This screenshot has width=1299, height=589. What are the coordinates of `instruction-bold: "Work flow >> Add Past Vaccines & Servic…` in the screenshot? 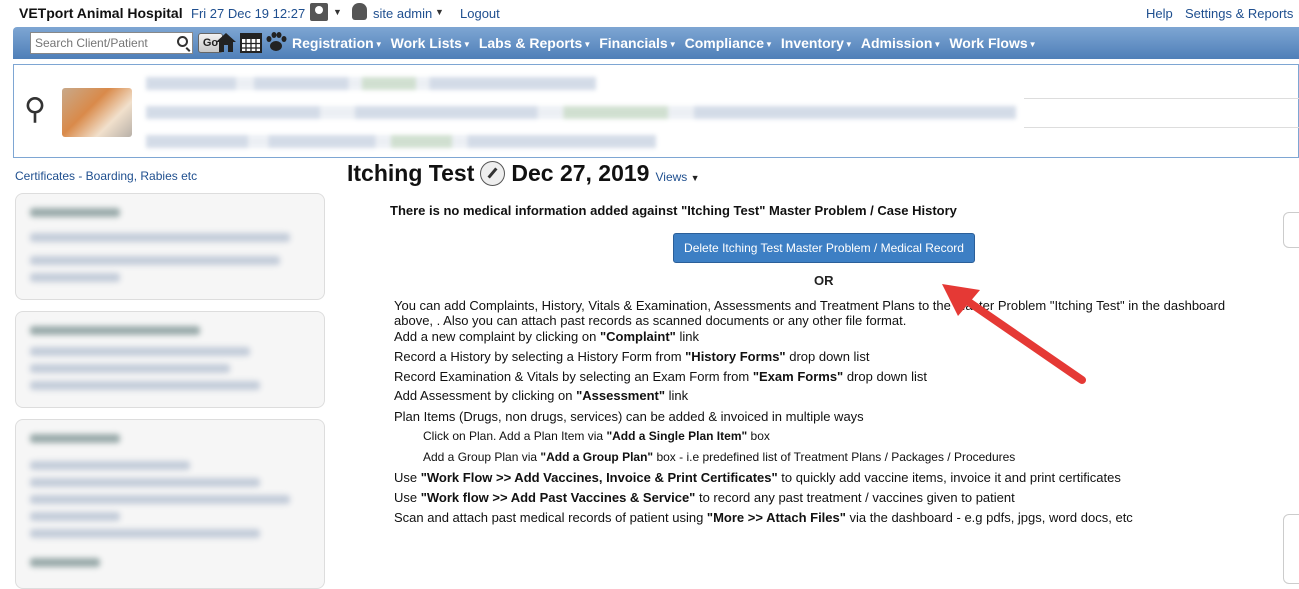 It's located at (558, 497).